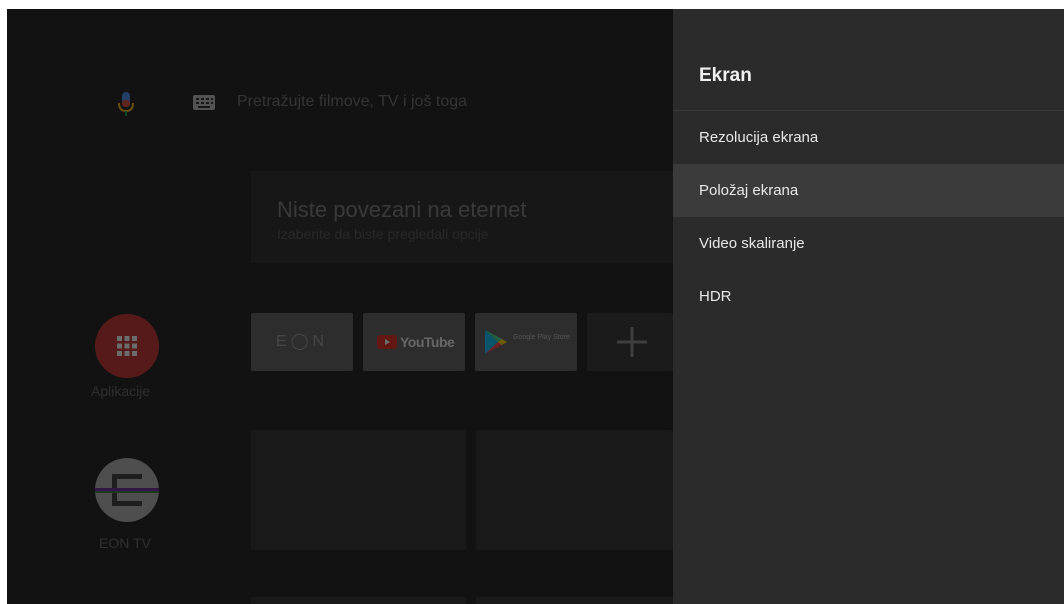 This screenshot has height=604, width=1064. Describe the element at coordinates (868, 190) in the screenshot. I see `menu-item-screen-position: Položaj ekrana` at that location.